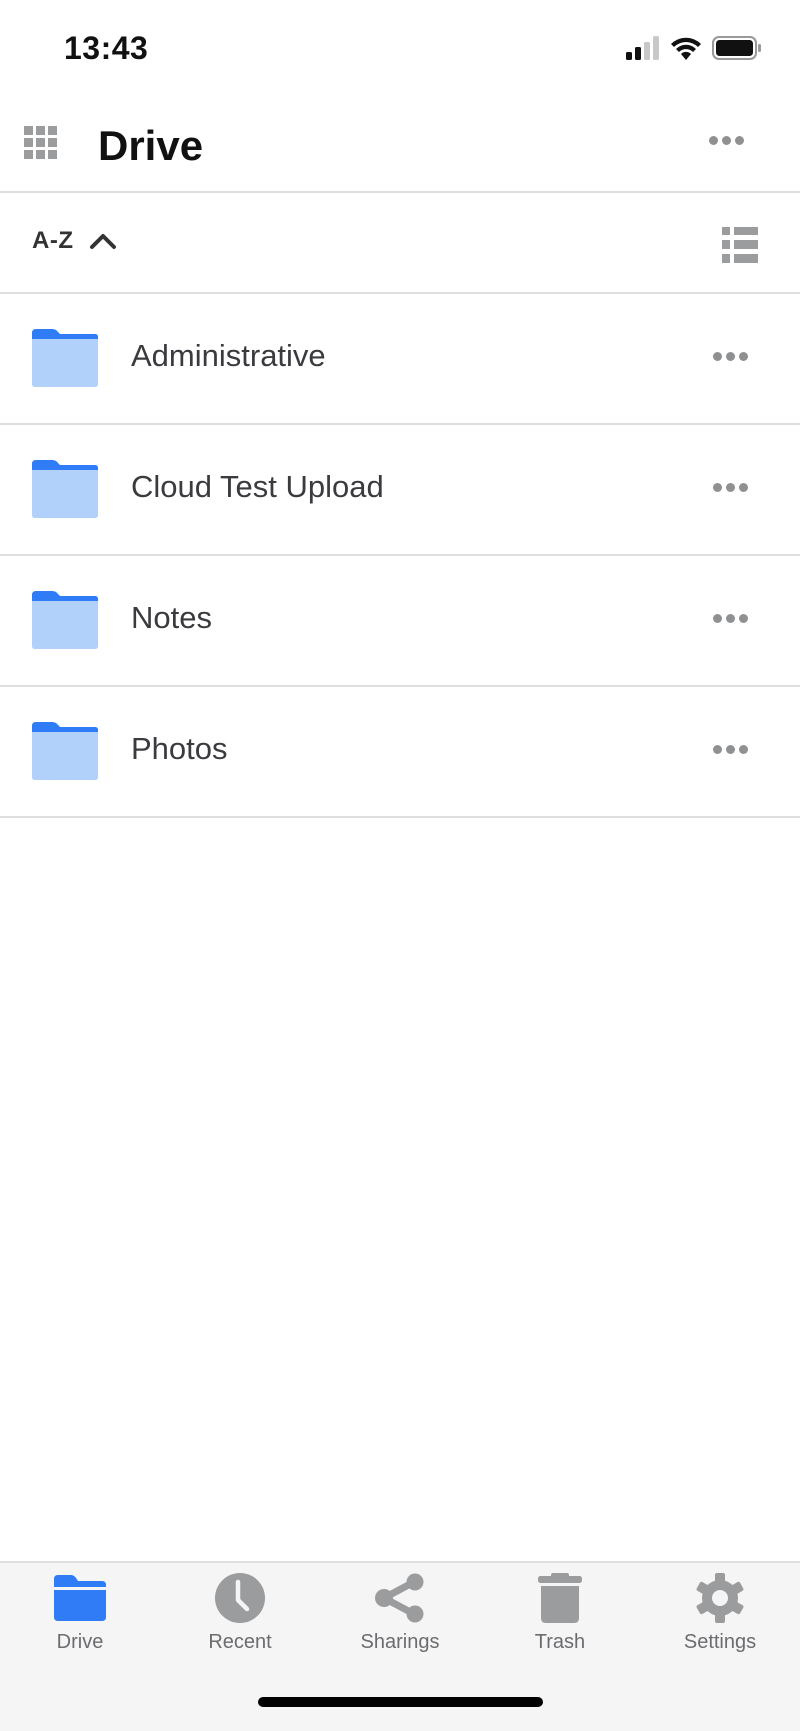 This screenshot has width=800, height=1731. I want to click on share-icon, so click(399, 1598).